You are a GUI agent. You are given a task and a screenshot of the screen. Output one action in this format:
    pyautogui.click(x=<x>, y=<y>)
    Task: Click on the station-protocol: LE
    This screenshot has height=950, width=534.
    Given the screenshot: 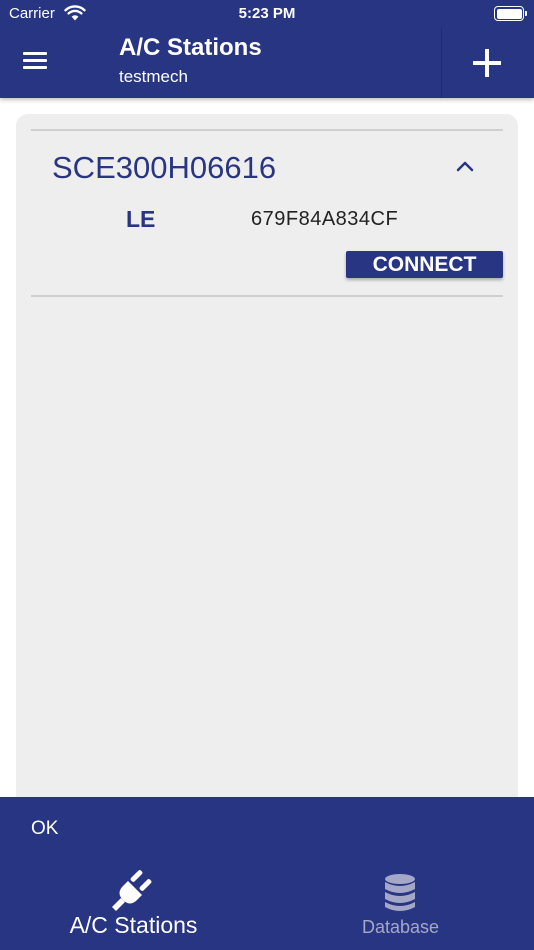 What is the action you would take?
    pyautogui.click(x=141, y=219)
    